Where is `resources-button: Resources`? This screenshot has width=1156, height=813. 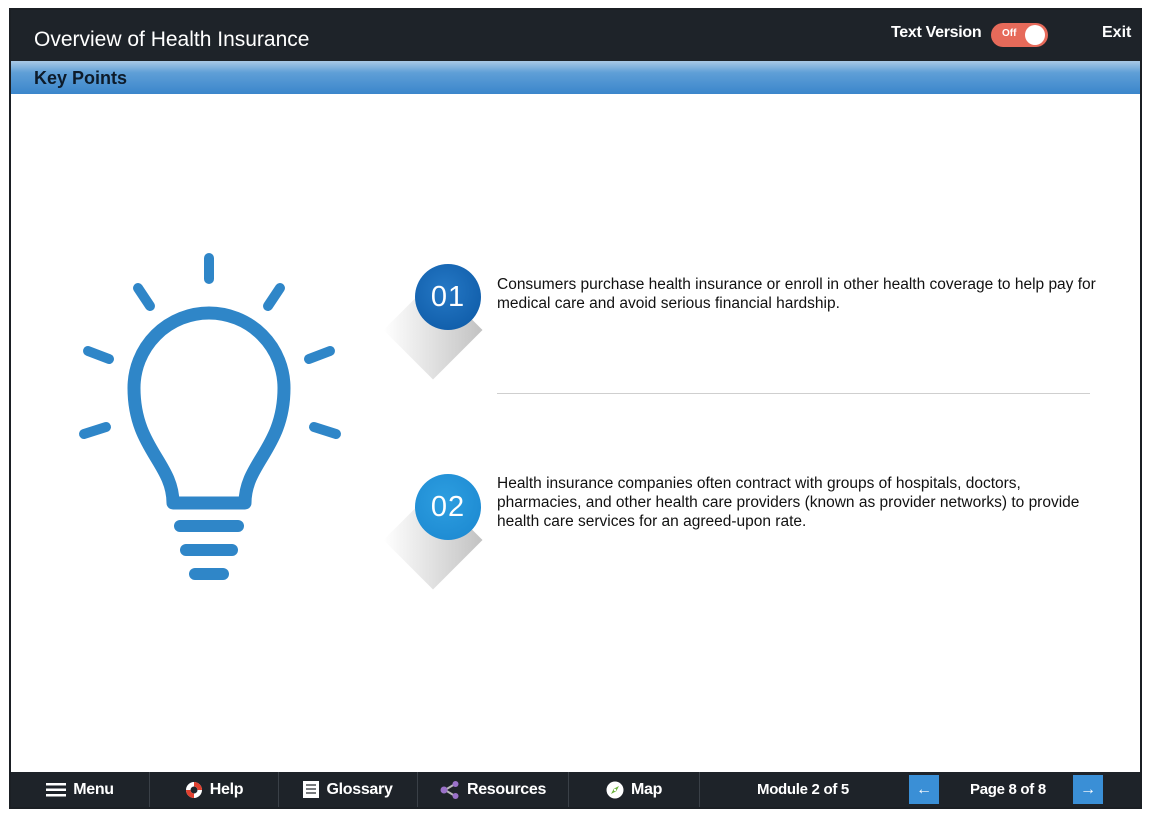
resources-button: Resources is located at coordinates (493, 789).